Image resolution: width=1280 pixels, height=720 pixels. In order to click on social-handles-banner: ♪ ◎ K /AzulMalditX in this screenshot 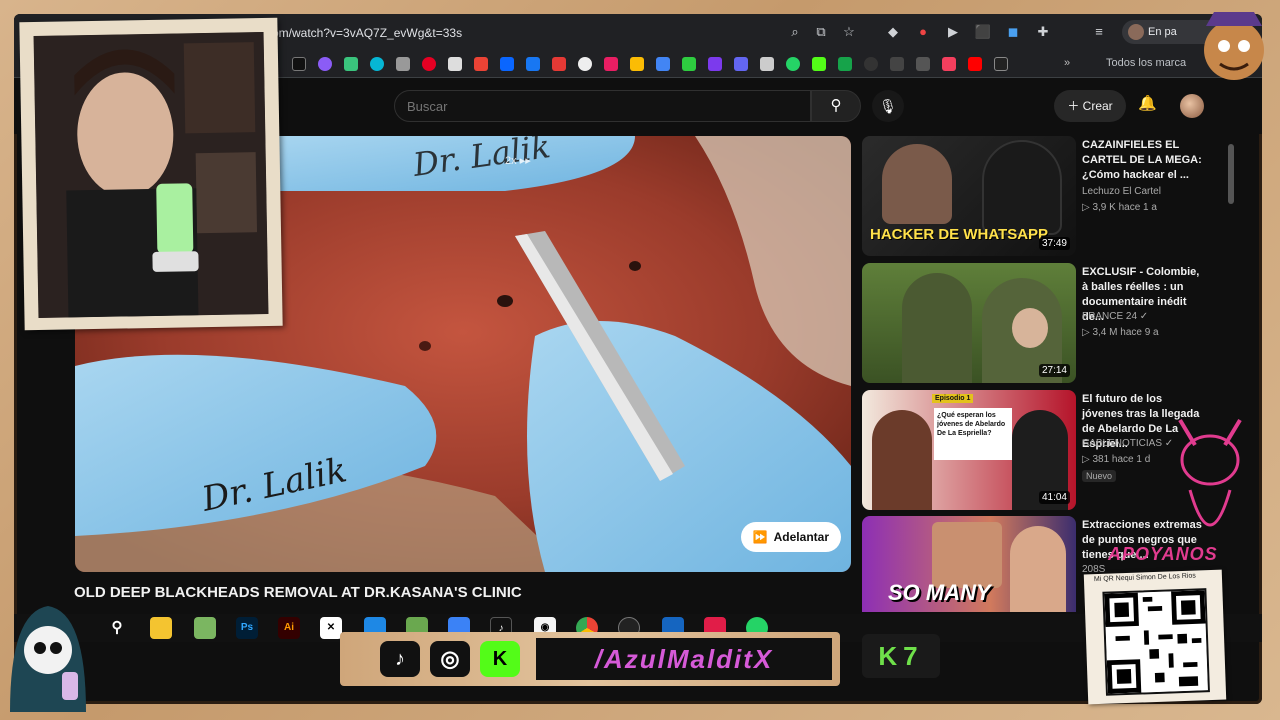, I will do `click(590, 659)`.